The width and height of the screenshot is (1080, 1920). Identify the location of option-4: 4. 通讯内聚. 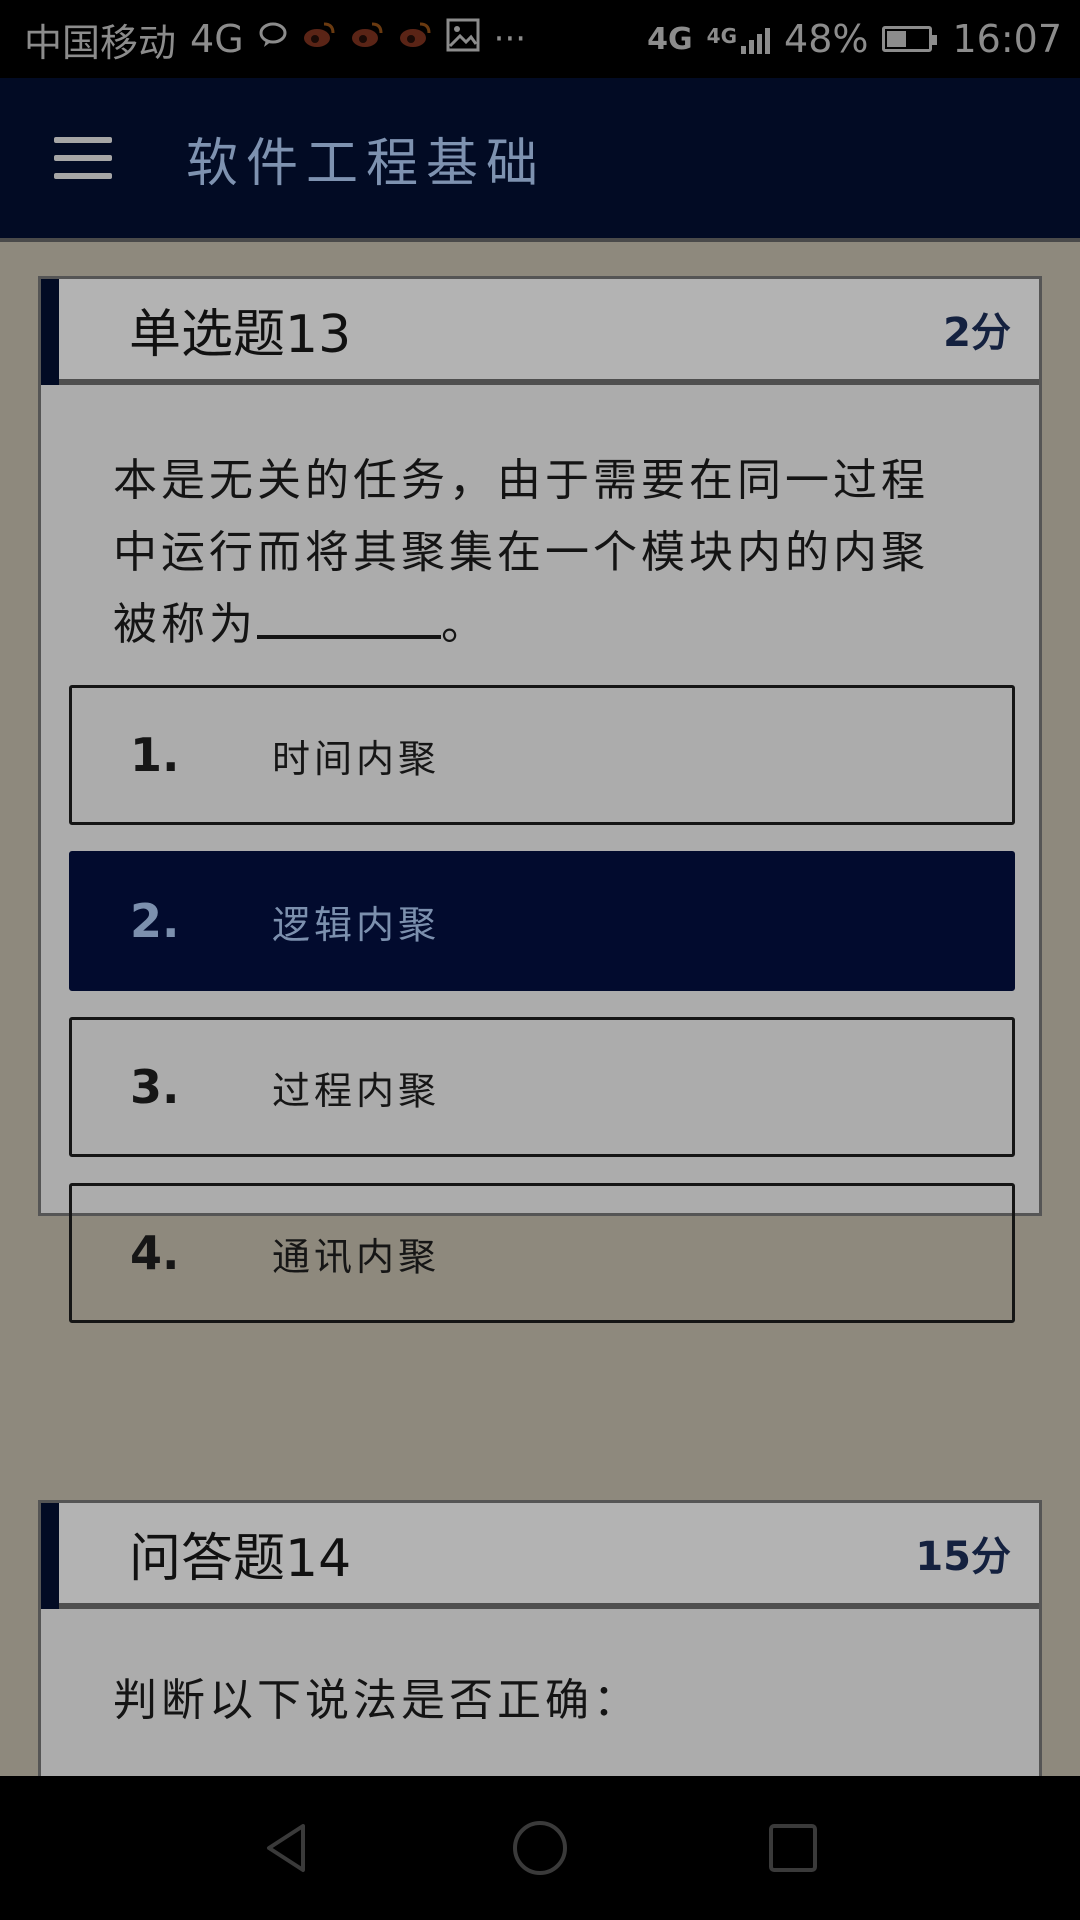
(542, 1253).